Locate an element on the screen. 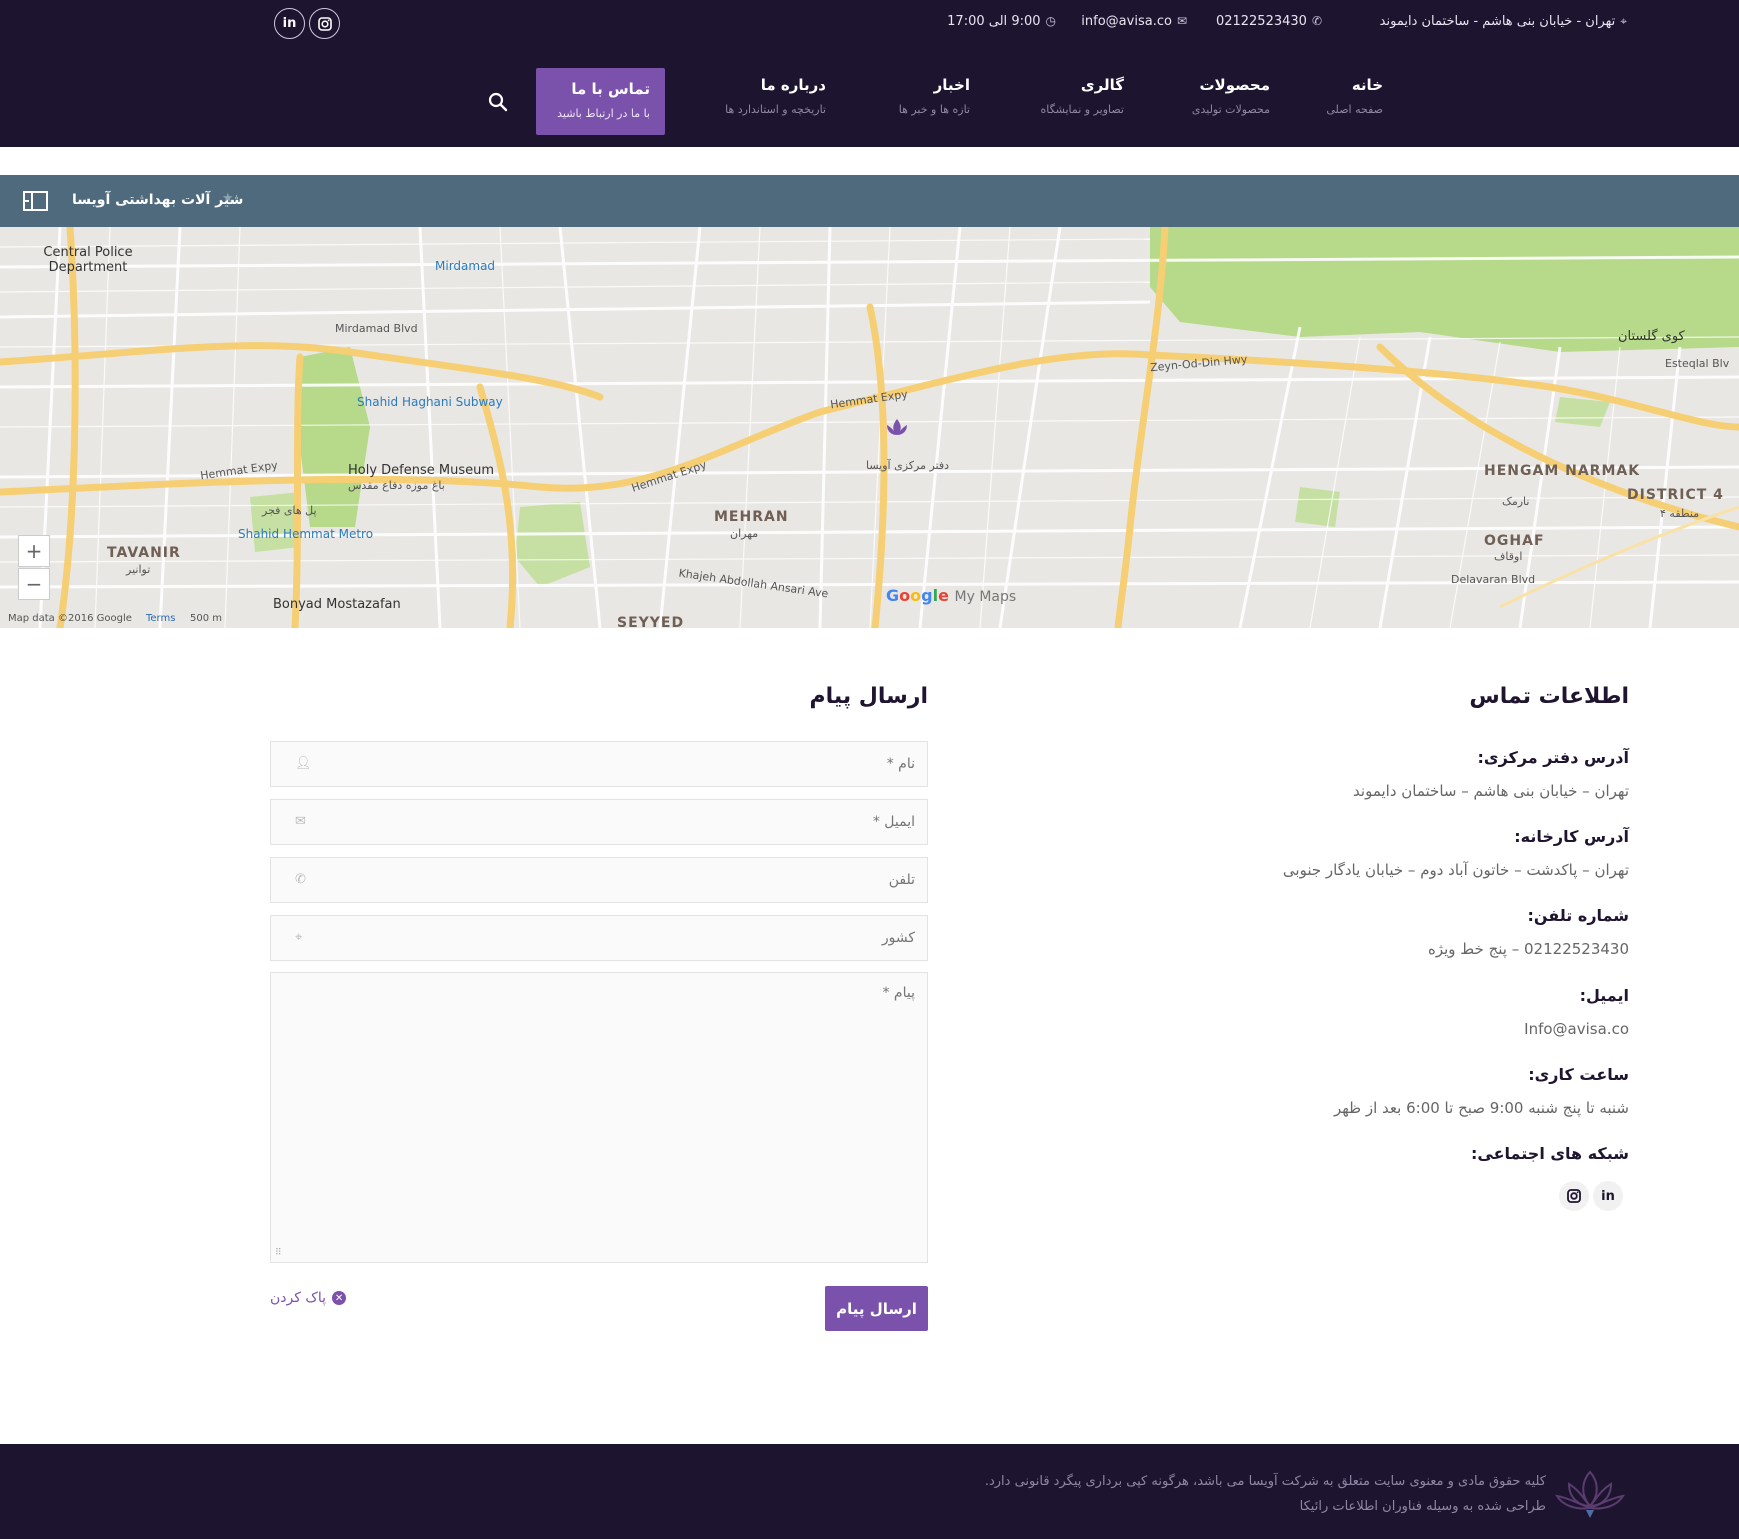 The height and width of the screenshot is (1539, 1739). email-value: Info@avisa.co is located at coordinates (1576, 1029).